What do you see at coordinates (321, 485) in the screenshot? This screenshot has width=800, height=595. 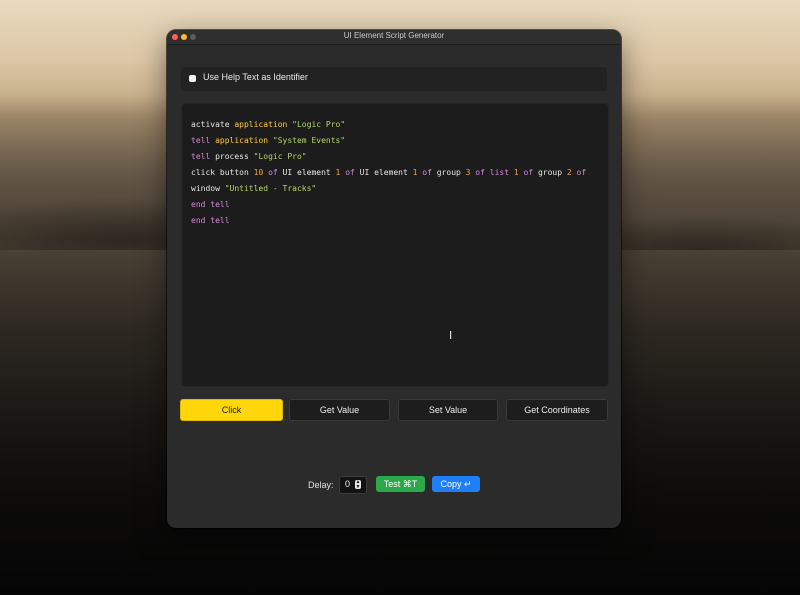 I see `delay-label: Delay:` at bounding box center [321, 485].